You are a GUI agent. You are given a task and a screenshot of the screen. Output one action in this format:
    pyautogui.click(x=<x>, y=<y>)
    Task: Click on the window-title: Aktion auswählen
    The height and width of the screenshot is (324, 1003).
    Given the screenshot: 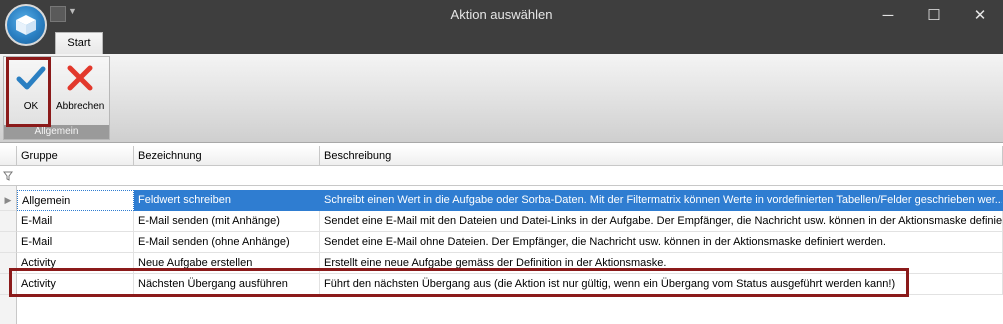 What is the action you would take?
    pyautogui.click(x=501, y=14)
    